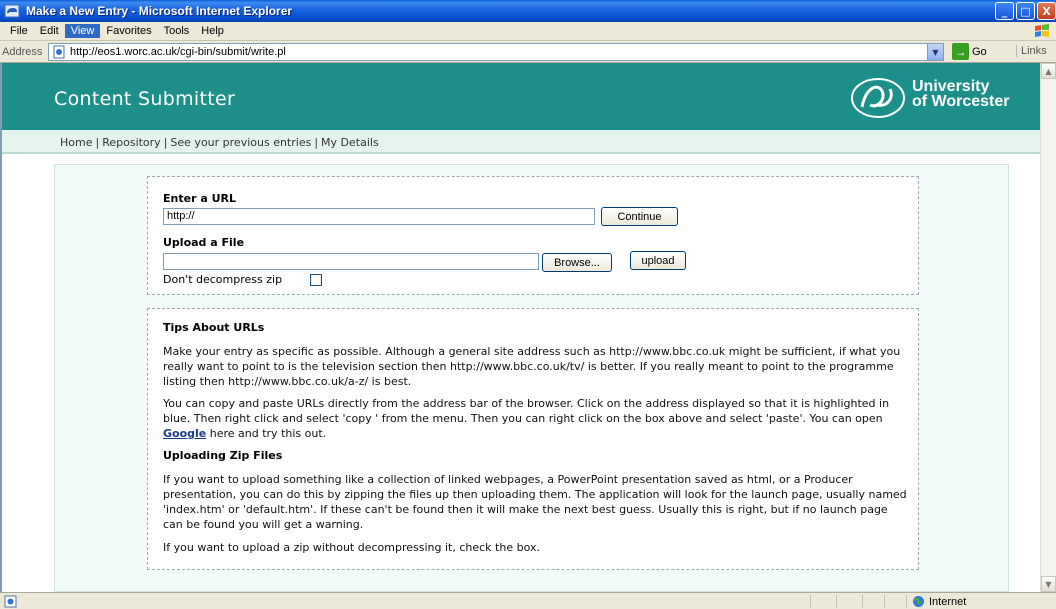  I want to click on address-label: Address, so click(22, 51).